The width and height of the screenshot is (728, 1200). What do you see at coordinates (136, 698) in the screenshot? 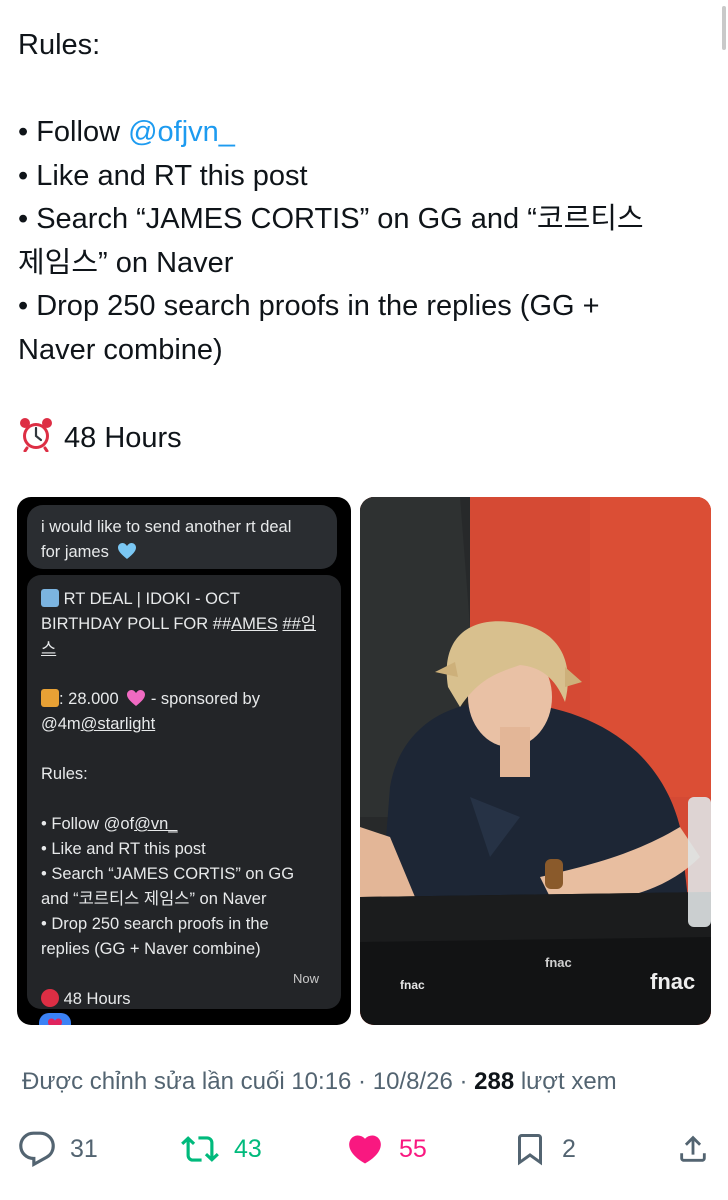
I see `pink-heart-icon` at bounding box center [136, 698].